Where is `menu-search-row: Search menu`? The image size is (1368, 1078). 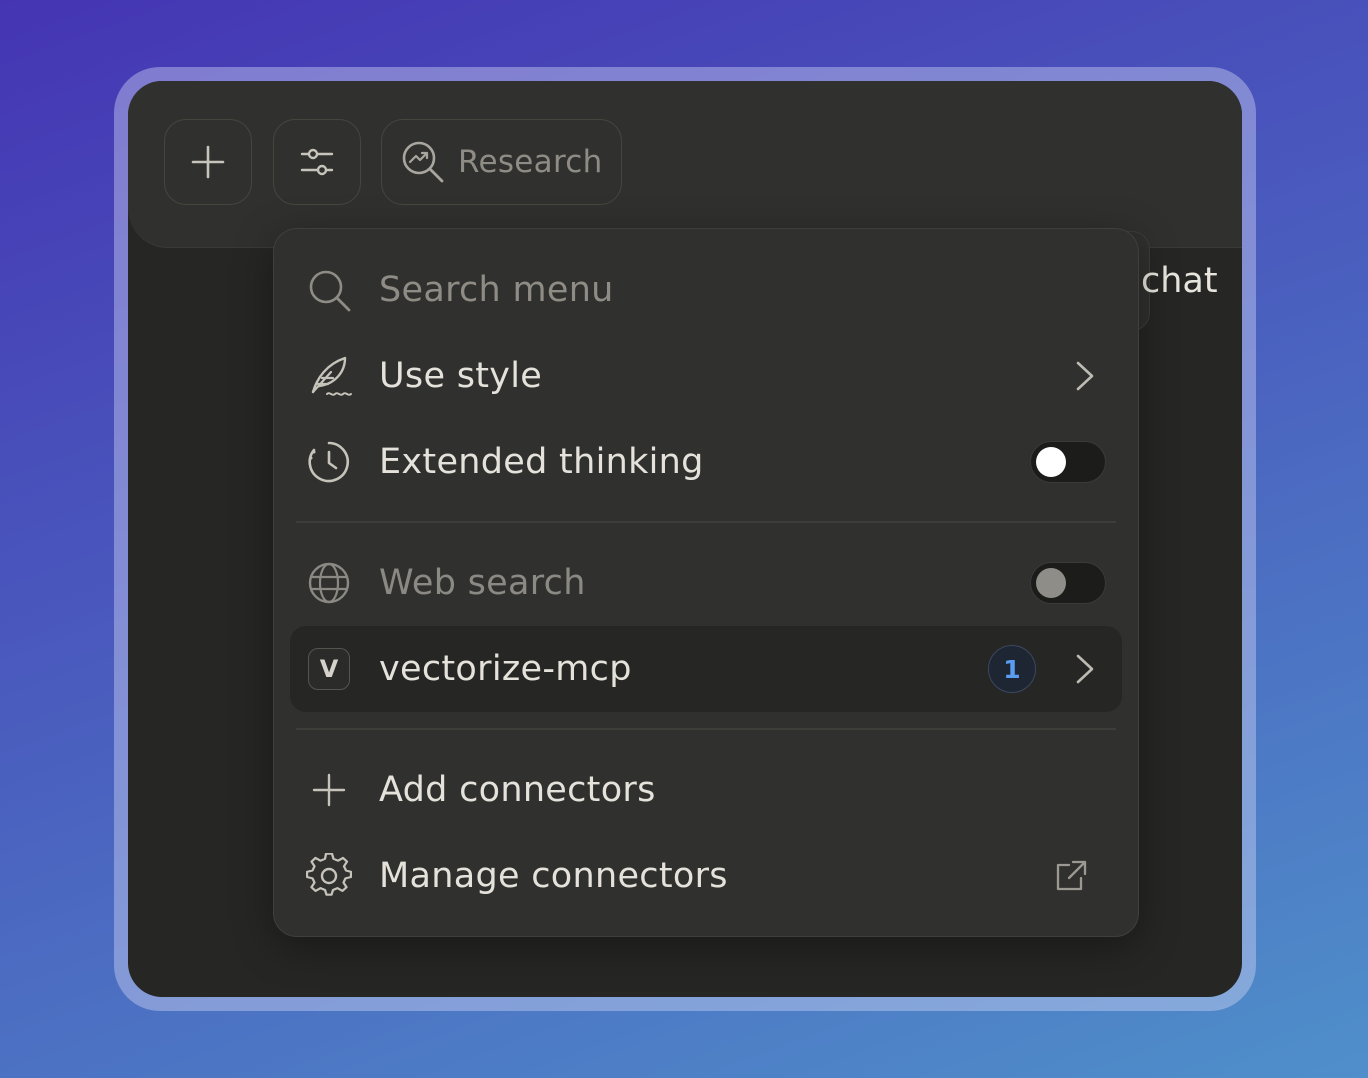
menu-search-row: Search menu is located at coordinates (706, 290).